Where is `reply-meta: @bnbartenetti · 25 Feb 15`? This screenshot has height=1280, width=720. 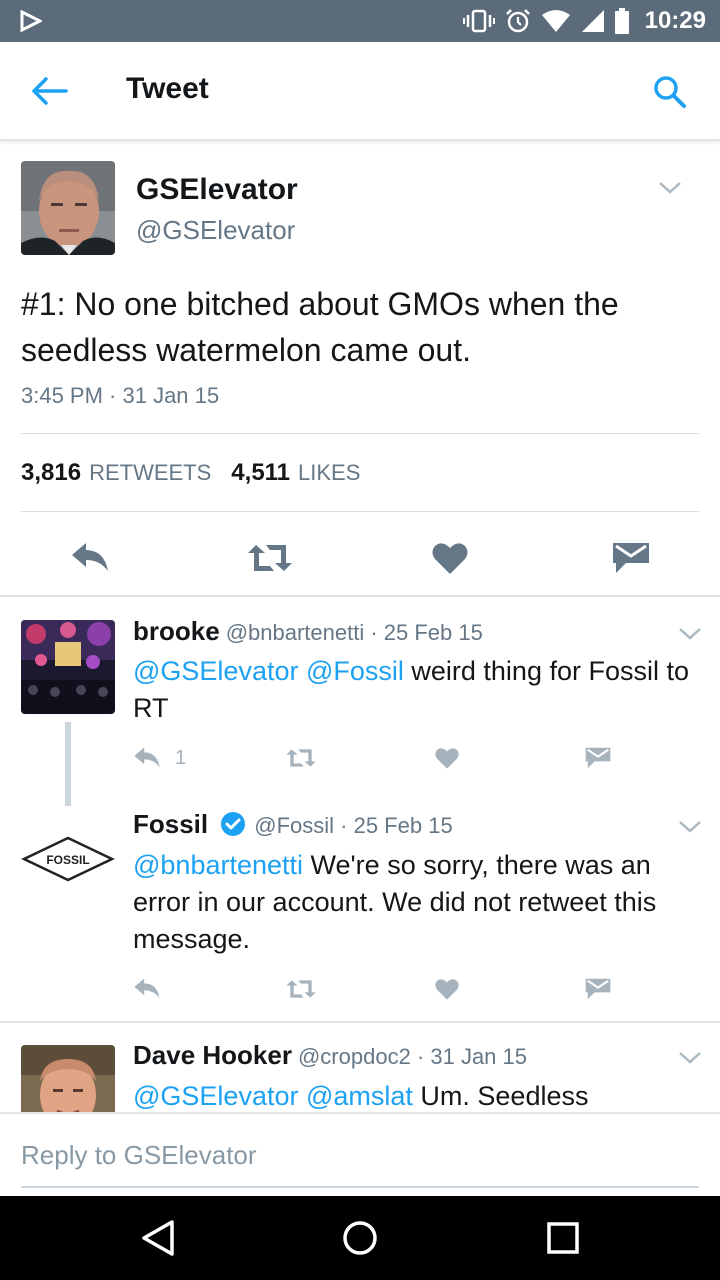 reply-meta: @bnbartenetti · 25 Feb 15 is located at coordinates (354, 632).